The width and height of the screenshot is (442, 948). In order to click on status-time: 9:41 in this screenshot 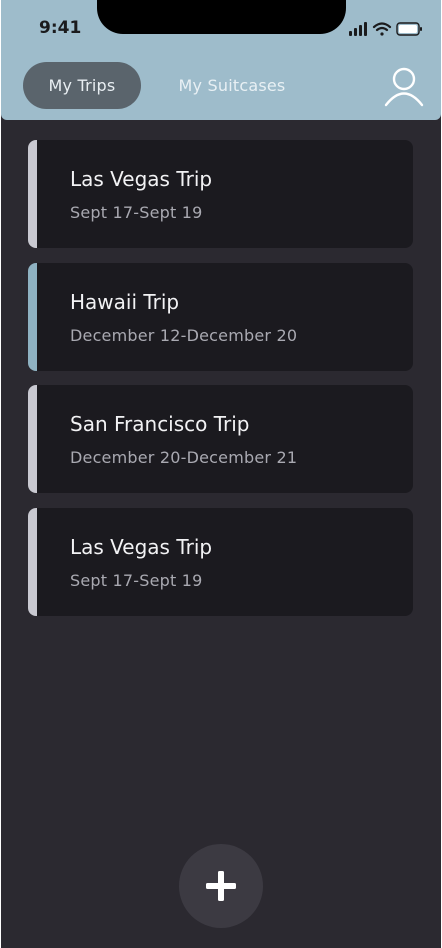, I will do `click(60, 28)`.